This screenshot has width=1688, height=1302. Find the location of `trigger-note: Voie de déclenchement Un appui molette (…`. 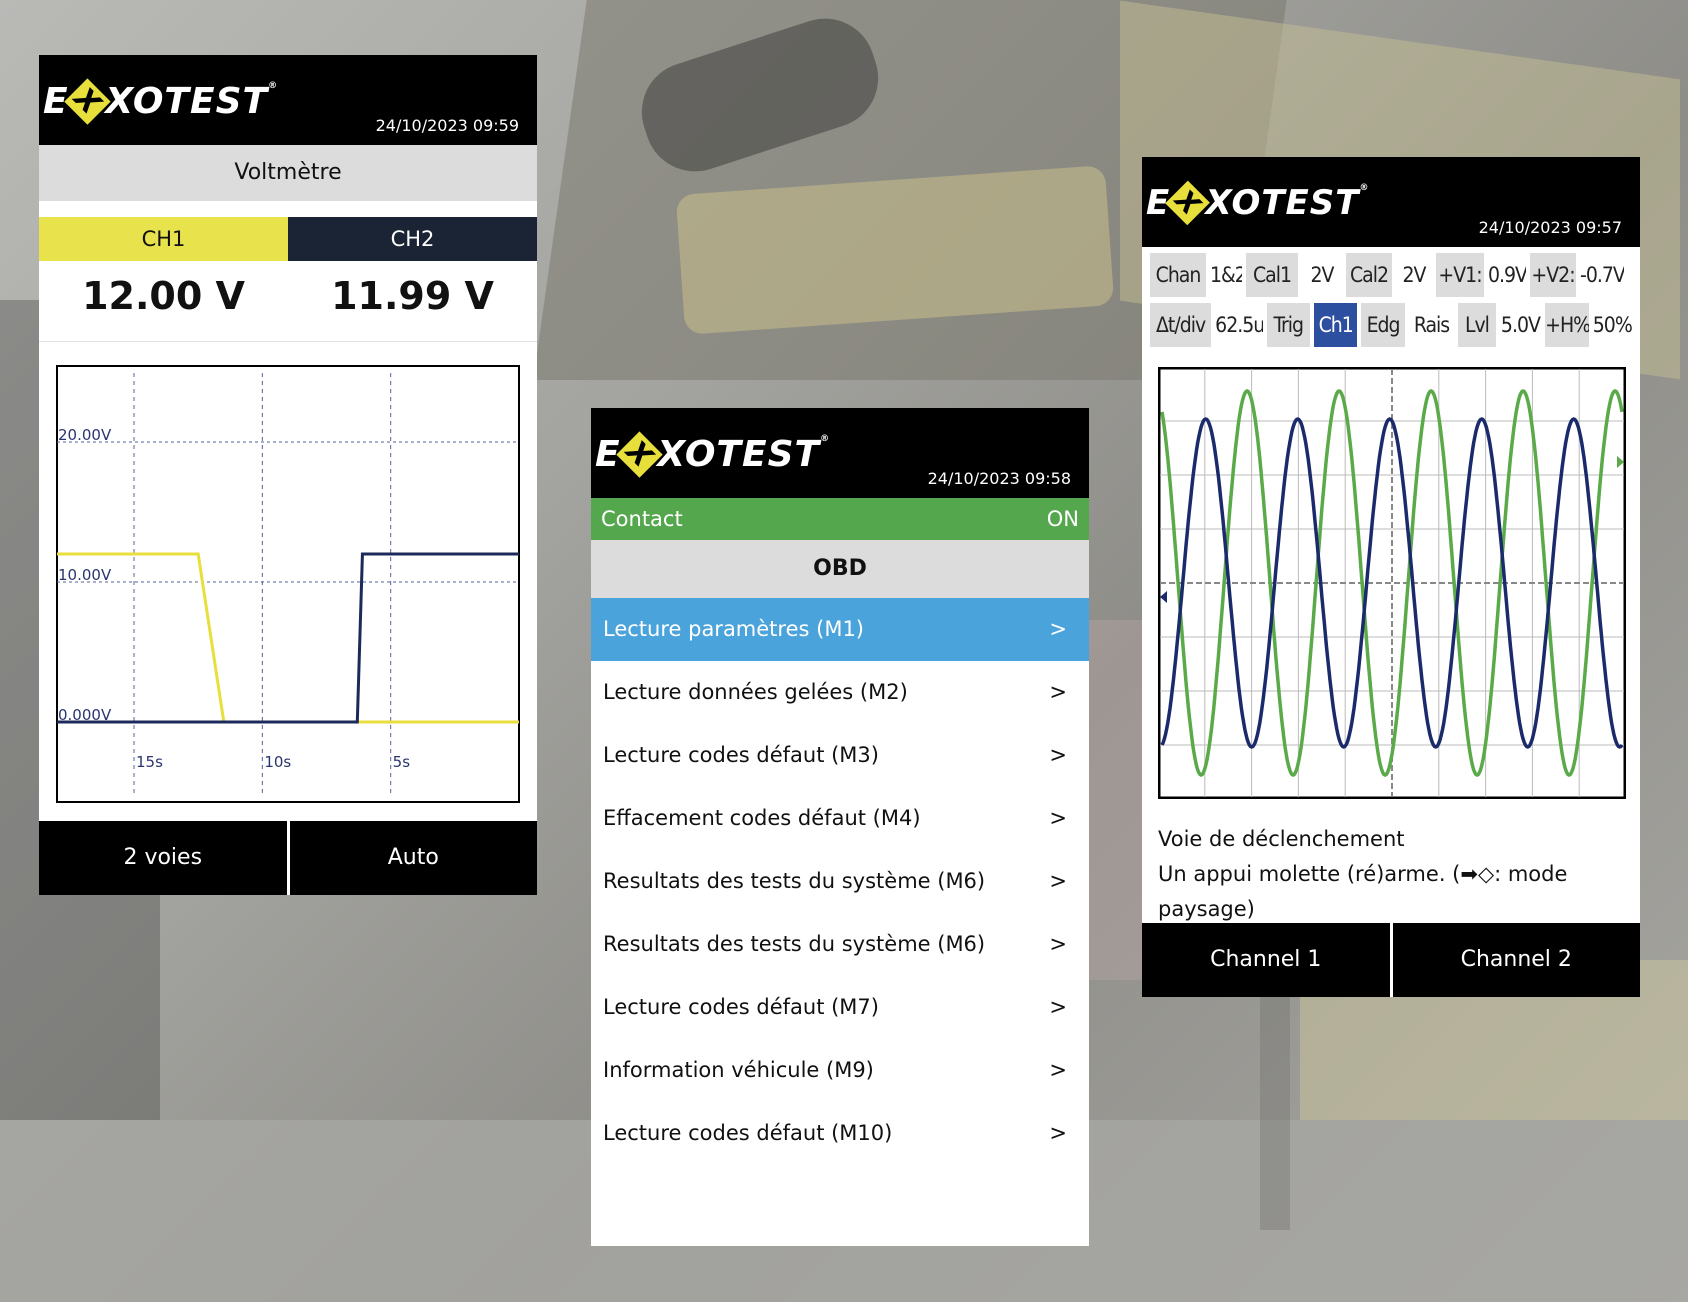

trigger-note: Voie de déclenchement Un appui molette (… is located at coordinates (1393, 874).